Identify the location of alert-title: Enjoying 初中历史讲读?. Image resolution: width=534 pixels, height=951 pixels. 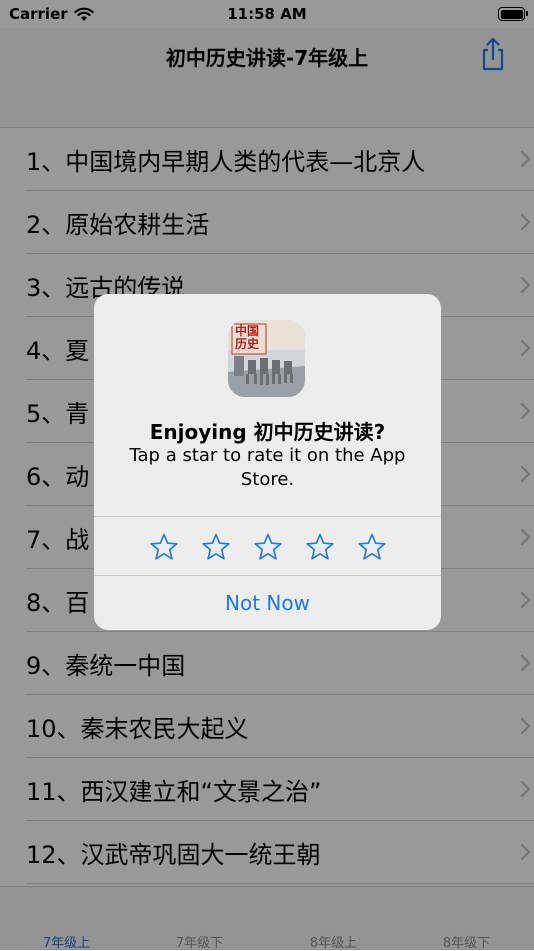
(267, 432).